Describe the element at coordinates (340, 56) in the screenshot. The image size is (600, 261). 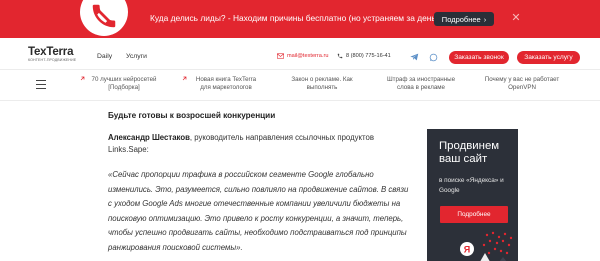
I see `phone-small-icon` at that location.